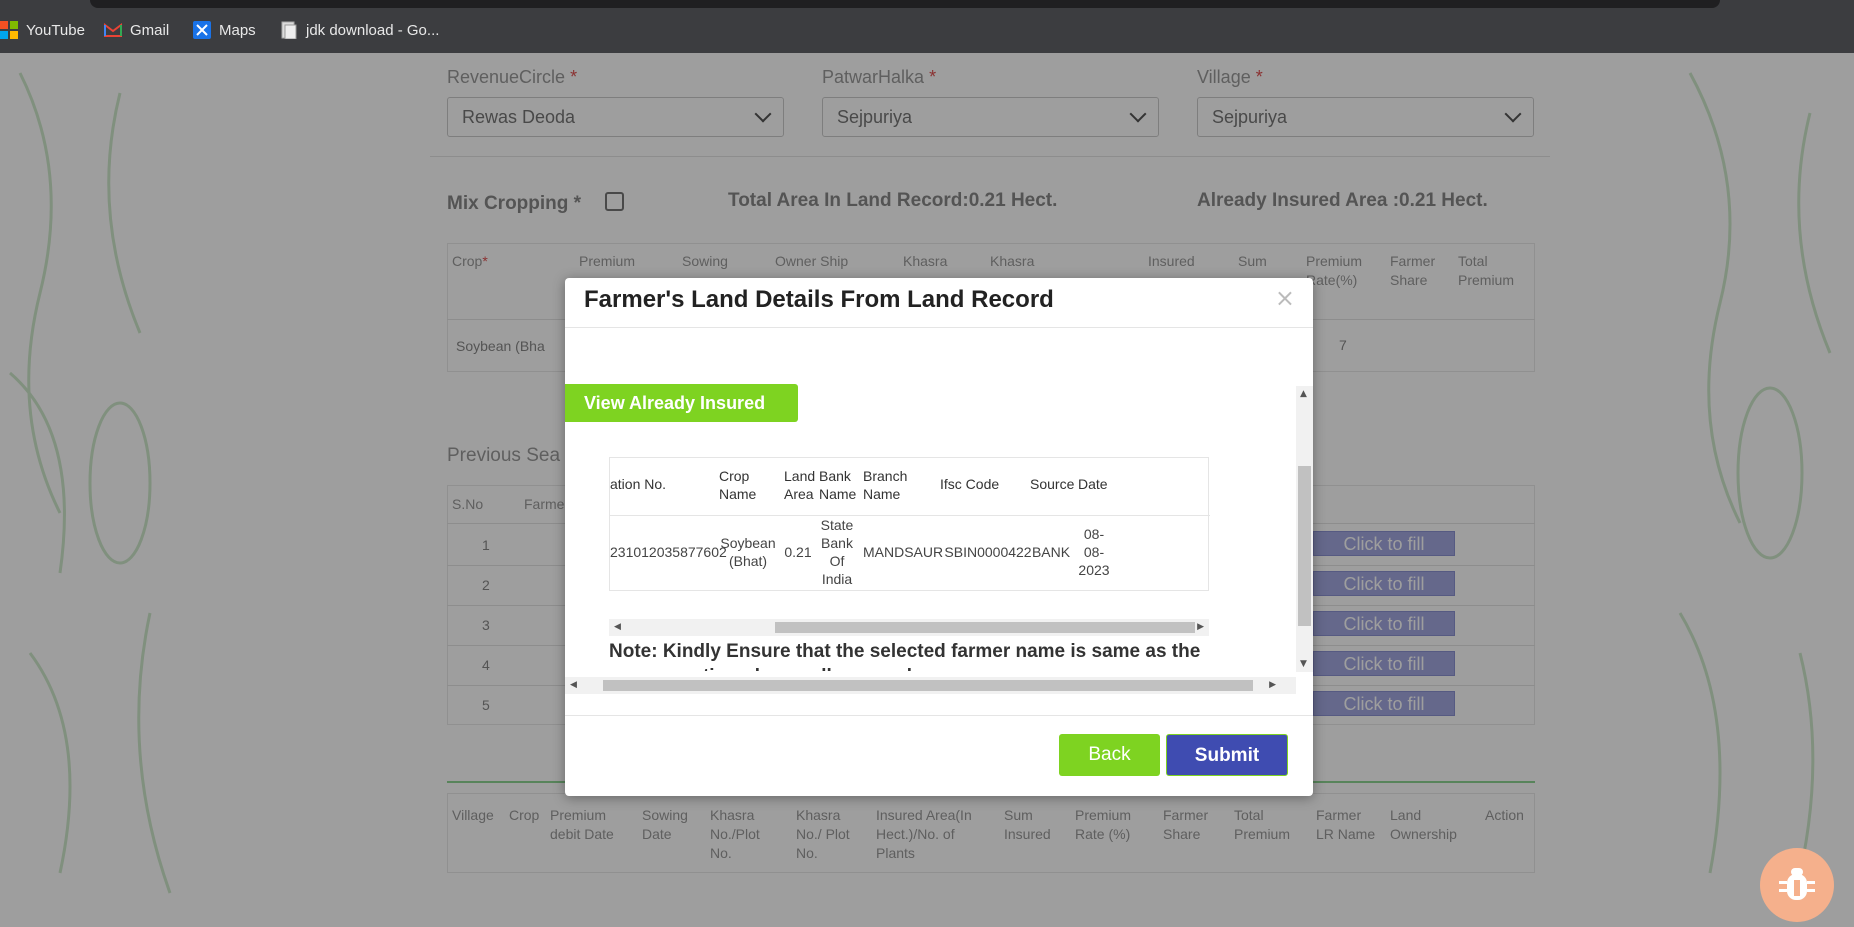 This screenshot has width=1854, height=927. I want to click on tab-strip-edge, so click(905, 4).